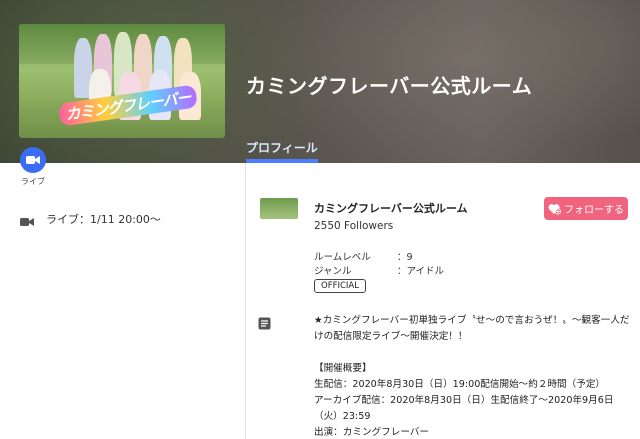 This screenshot has width=640, height=439. What do you see at coordinates (279, 208) in the screenshot?
I see `profile-thumbnail` at bounding box center [279, 208].